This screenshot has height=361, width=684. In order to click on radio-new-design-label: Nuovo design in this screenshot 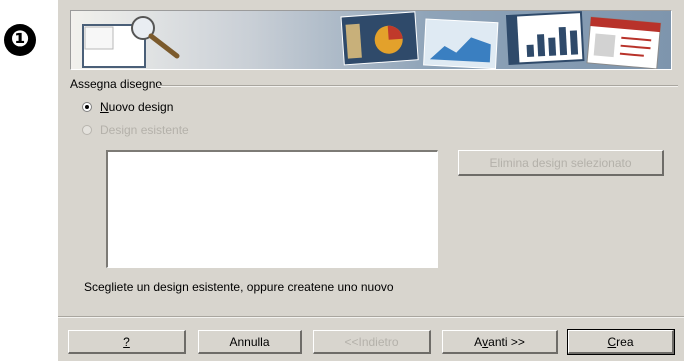, I will do `click(137, 107)`.